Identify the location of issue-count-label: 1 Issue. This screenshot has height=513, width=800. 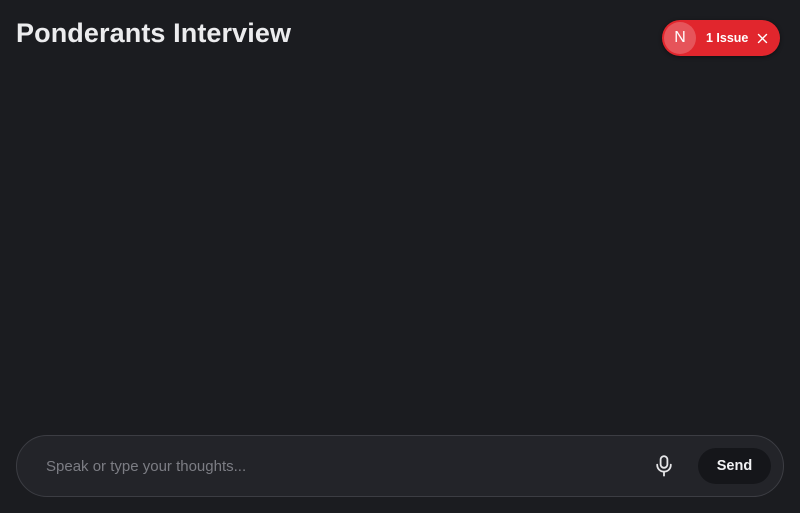
(727, 38).